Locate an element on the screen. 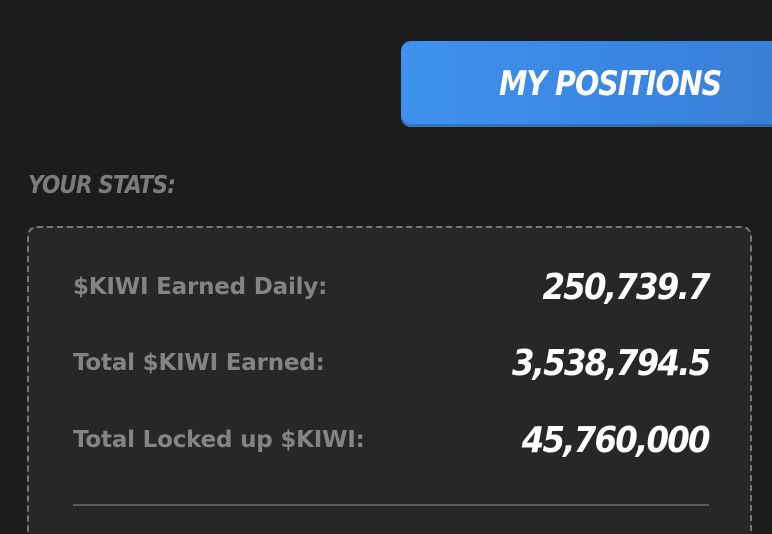  divider is located at coordinates (391, 505).